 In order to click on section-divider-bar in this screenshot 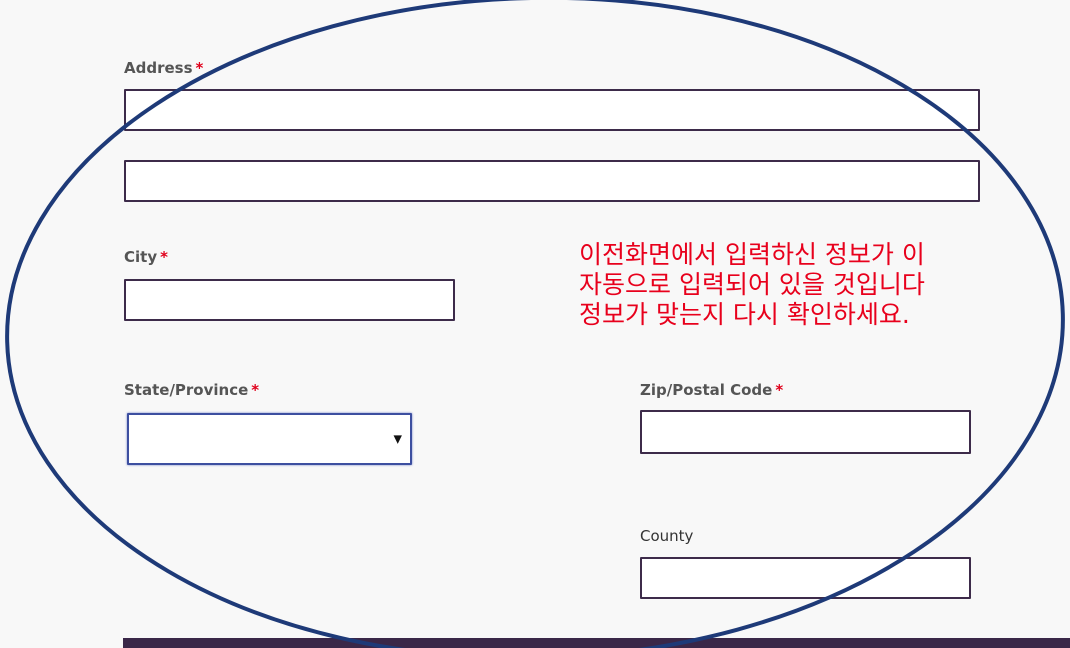, I will do `click(596, 643)`.